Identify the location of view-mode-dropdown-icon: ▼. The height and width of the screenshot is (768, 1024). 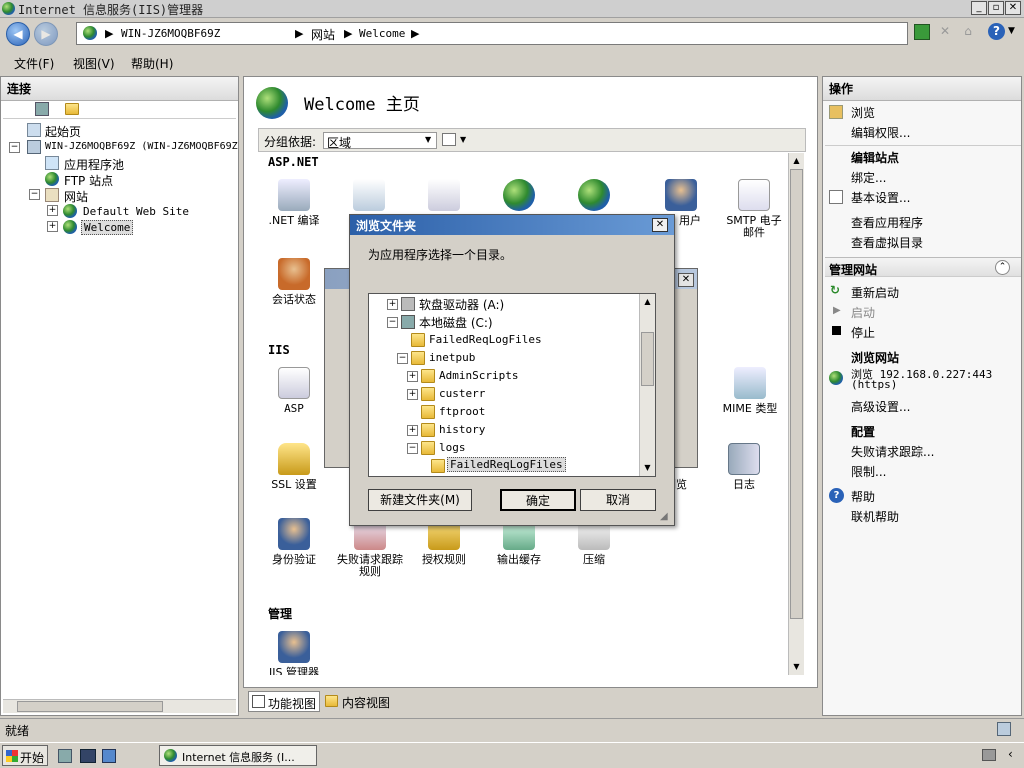
(463, 139).